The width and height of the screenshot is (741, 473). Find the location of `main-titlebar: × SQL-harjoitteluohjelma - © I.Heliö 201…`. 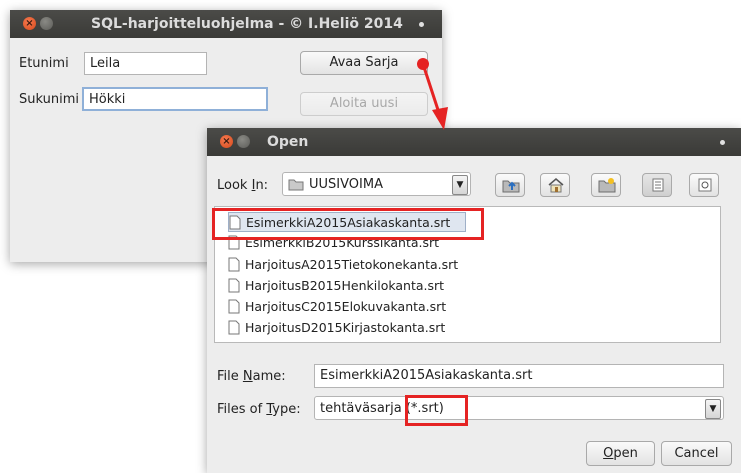

main-titlebar: × SQL-harjoitteluohjelma - © I.Heliö 201… is located at coordinates (226, 24).